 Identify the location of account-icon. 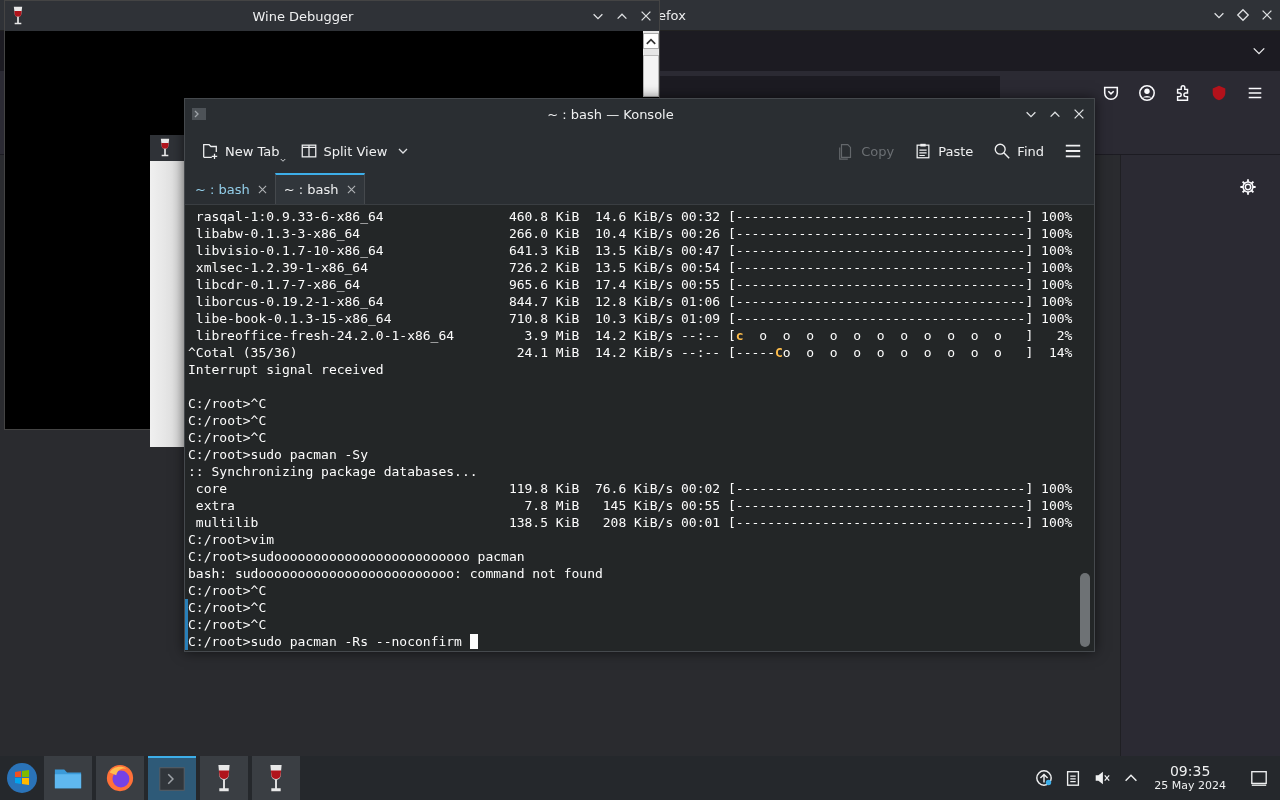
(1147, 93).